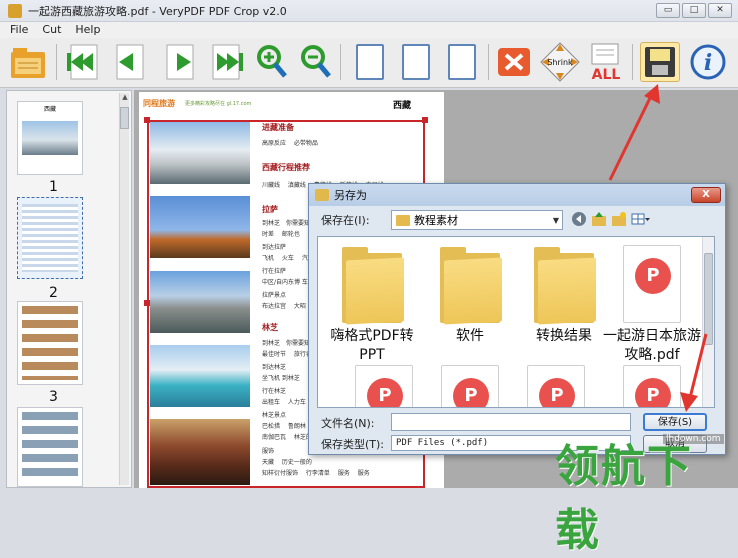 This screenshot has width=738, height=558. I want to click on list-item: 软件, so click(470, 295).